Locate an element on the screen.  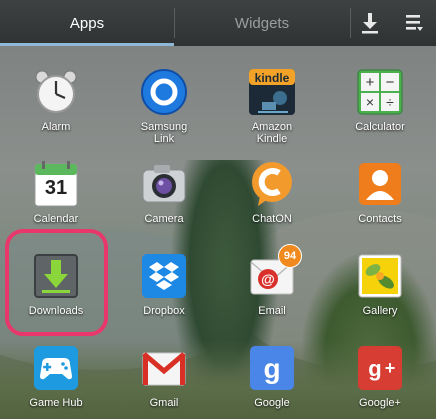
app-label: Calendar is located at coordinates (56, 219).